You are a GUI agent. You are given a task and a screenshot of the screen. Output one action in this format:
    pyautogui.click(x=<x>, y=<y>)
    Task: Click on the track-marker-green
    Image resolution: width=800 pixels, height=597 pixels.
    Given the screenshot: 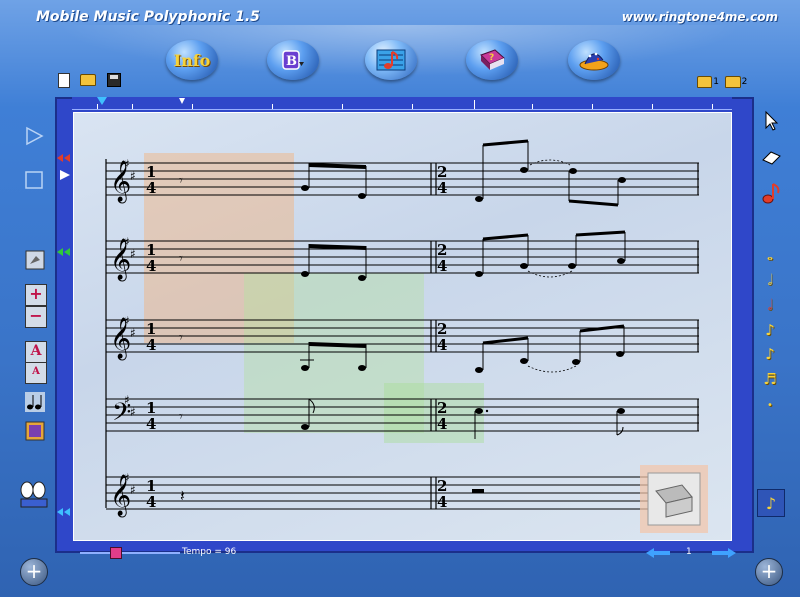 What is the action you would take?
    pyautogui.click(x=64, y=252)
    